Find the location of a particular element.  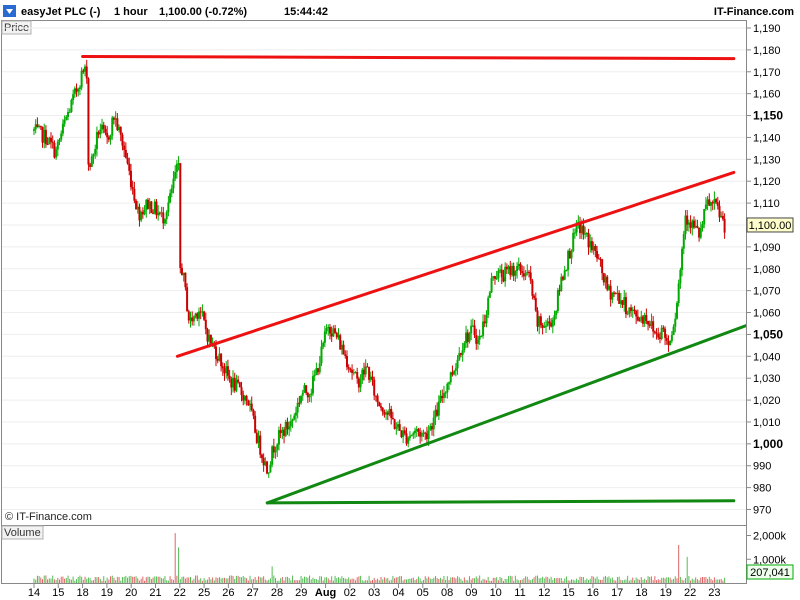

x-tick-label: 03 is located at coordinates (374, 593).